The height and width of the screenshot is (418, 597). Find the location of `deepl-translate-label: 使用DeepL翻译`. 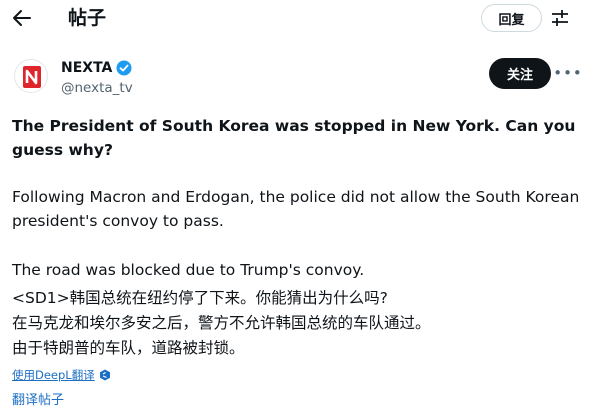

deepl-translate-label: 使用DeepL翻译 is located at coordinates (53, 375).